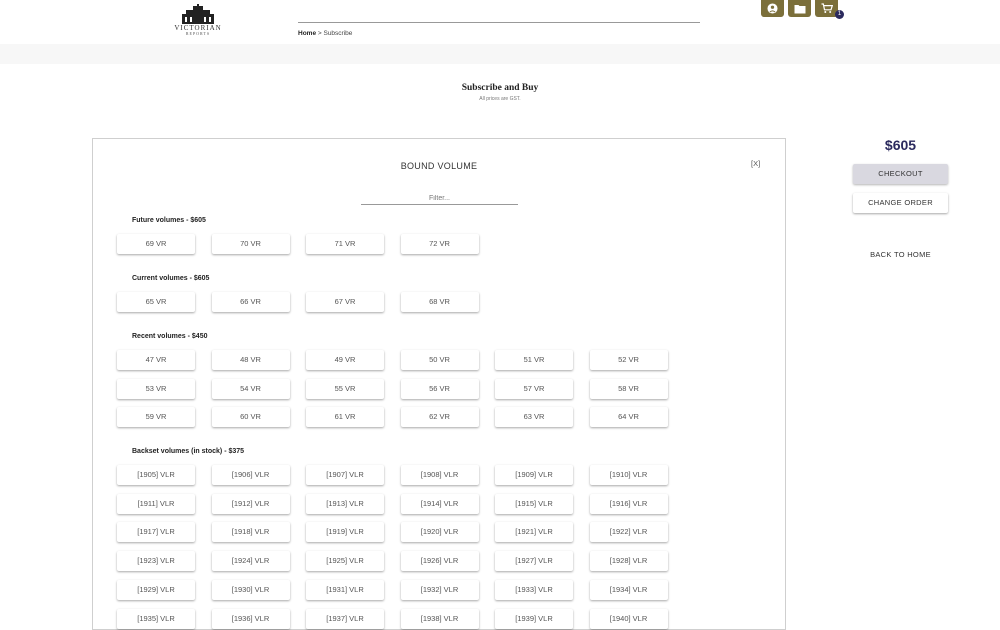  Describe the element at coordinates (250, 388) in the screenshot. I see `volume-button: 54 VR` at that location.